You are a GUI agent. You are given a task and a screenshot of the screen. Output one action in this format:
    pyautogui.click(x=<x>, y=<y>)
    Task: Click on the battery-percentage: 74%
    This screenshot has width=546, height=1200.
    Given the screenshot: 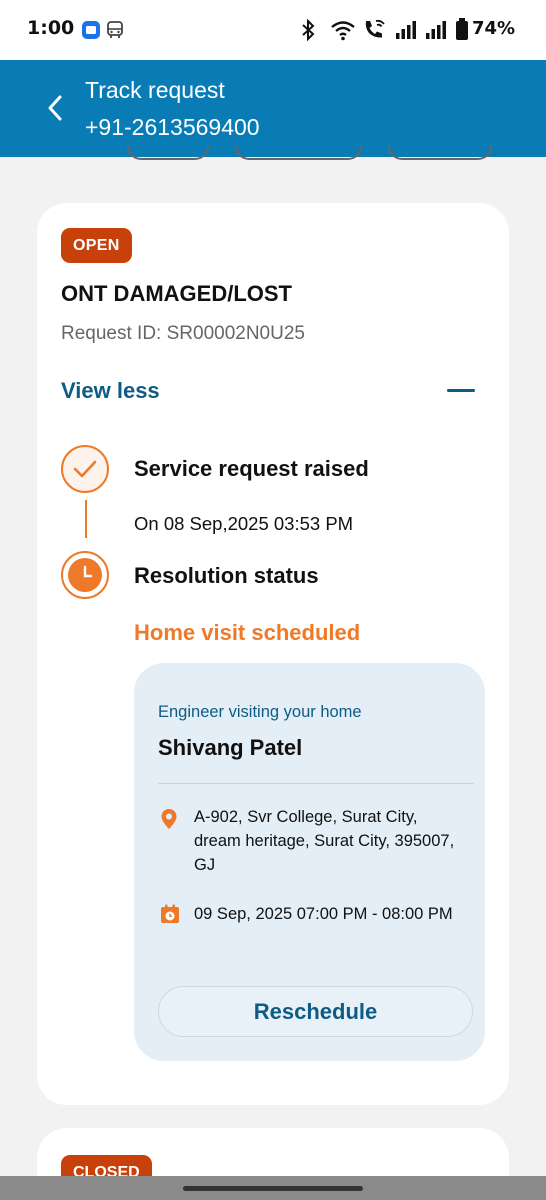 What is the action you would take?
    pyautogui.click(x=494, y=28)
    